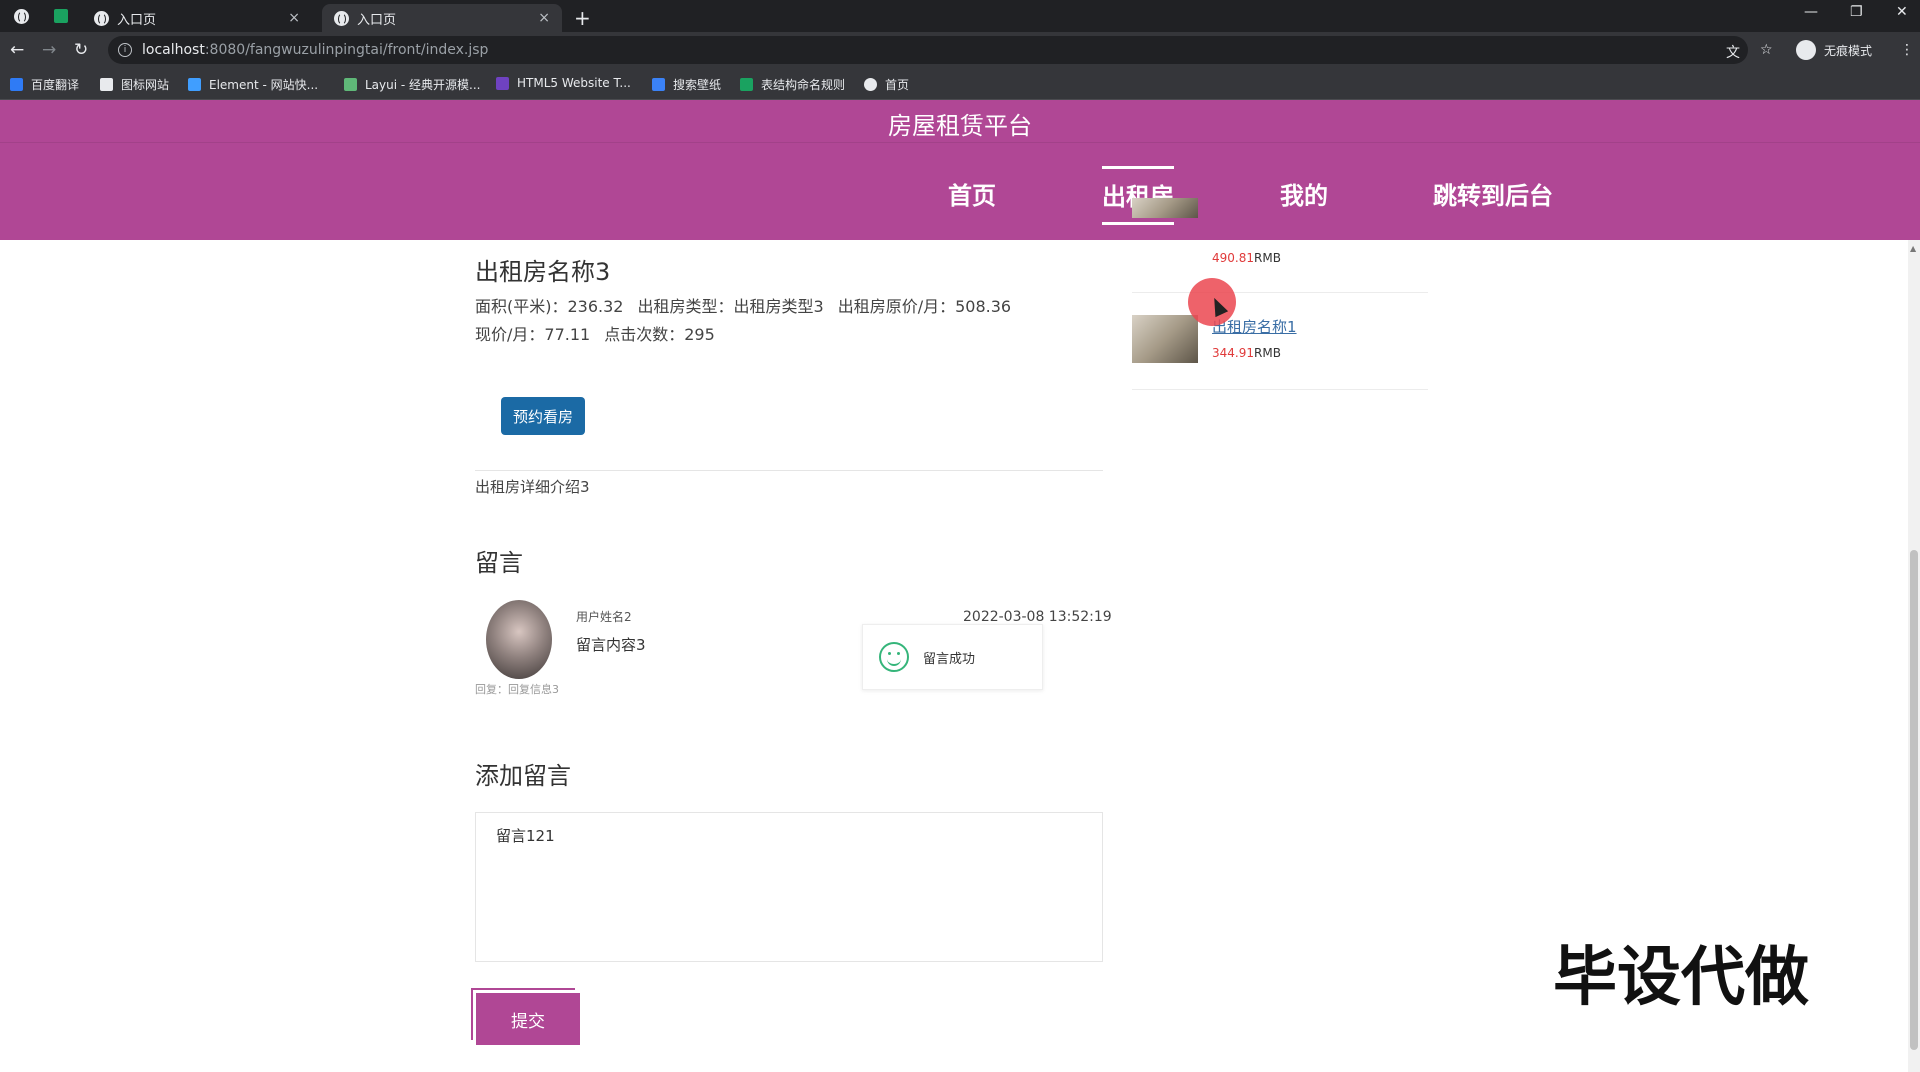  I want to click on comment-textarea: 留言121, so click(789, 887).